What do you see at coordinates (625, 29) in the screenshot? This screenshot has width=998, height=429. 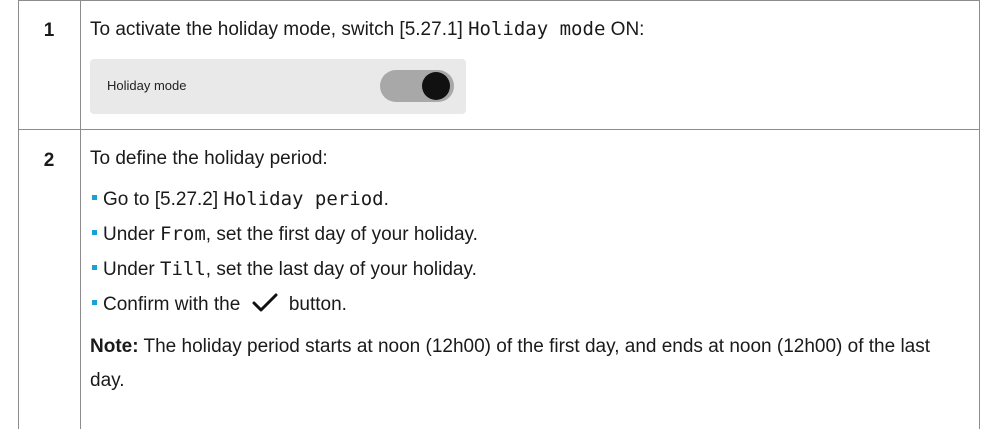 I see `step-1-text-after: ON:` at bounding box center [625, 29].